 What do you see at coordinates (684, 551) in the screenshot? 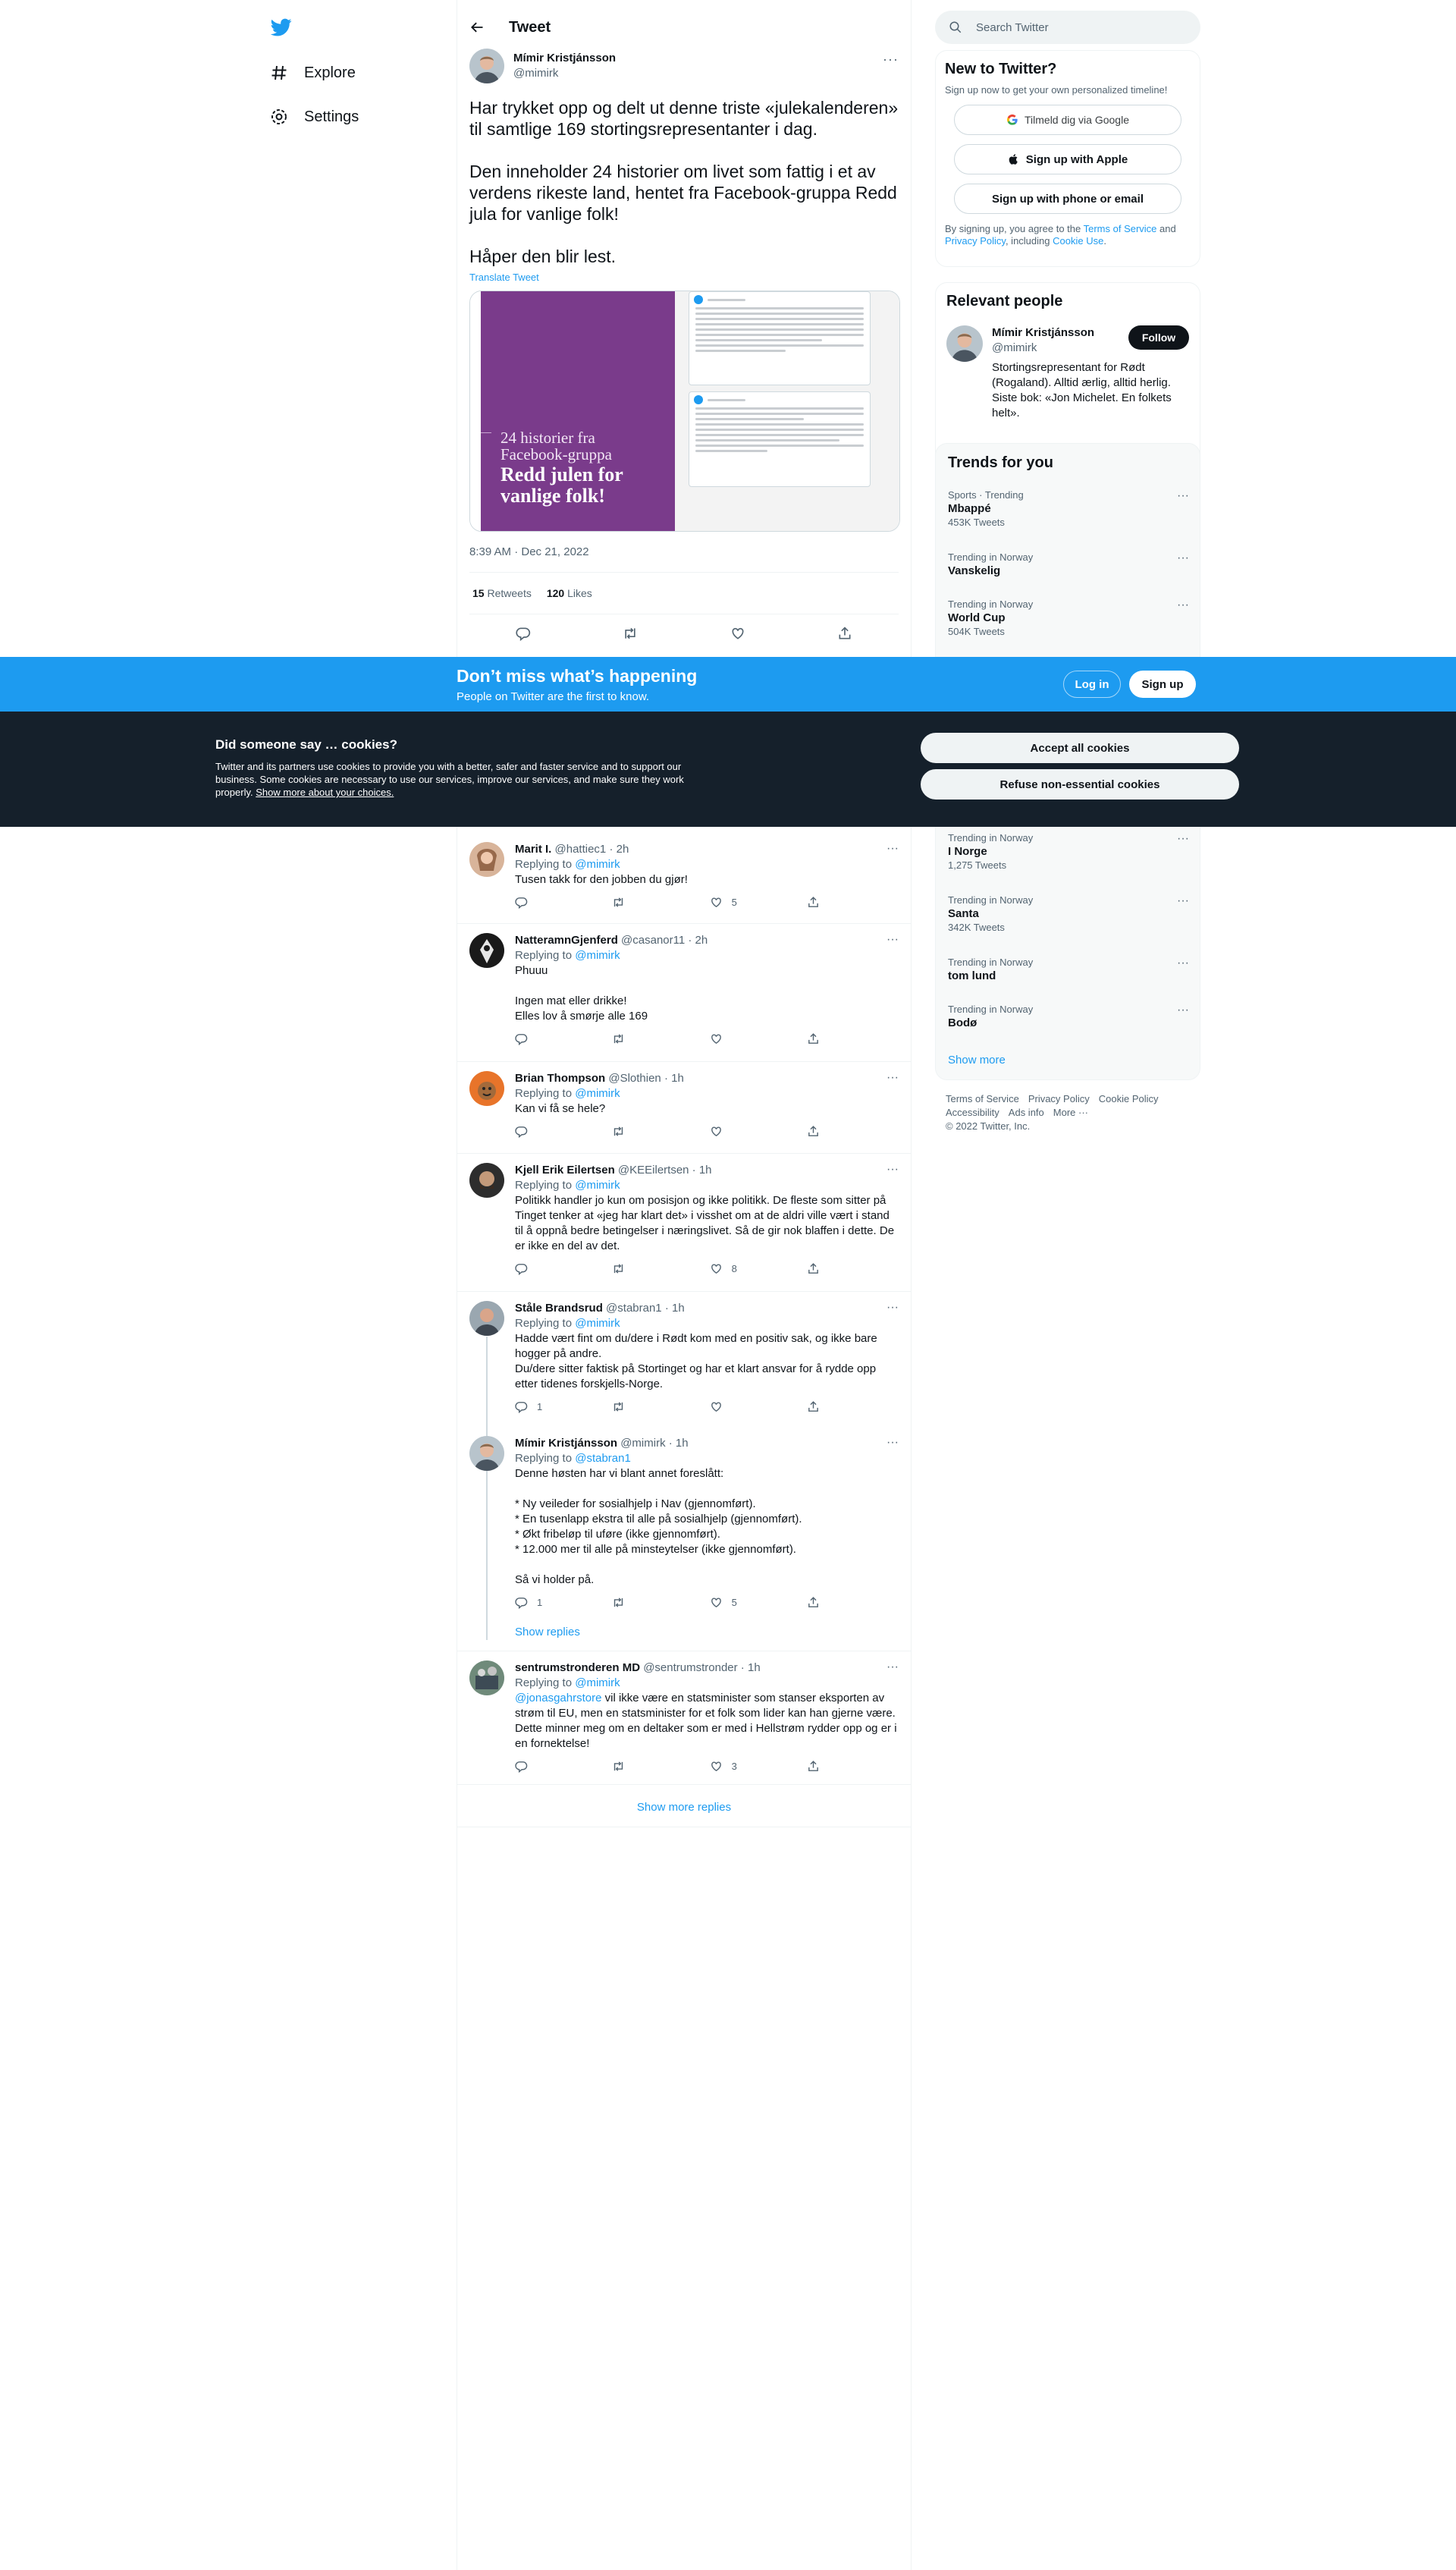
I see `tweet-timestamp: 8:39 AM · Dec 21, 2022` at bounding box center [684, 551].